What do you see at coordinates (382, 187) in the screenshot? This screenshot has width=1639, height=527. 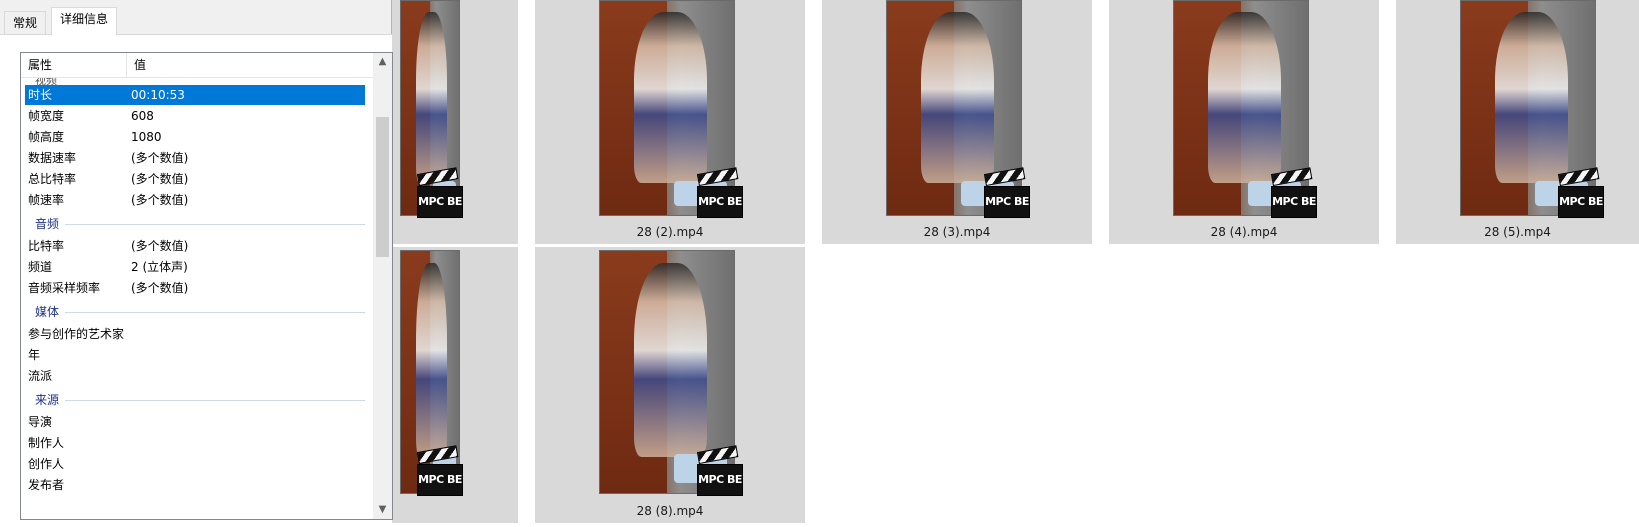 I see `scrollbar-thumb` at bounding box center [382, 187].